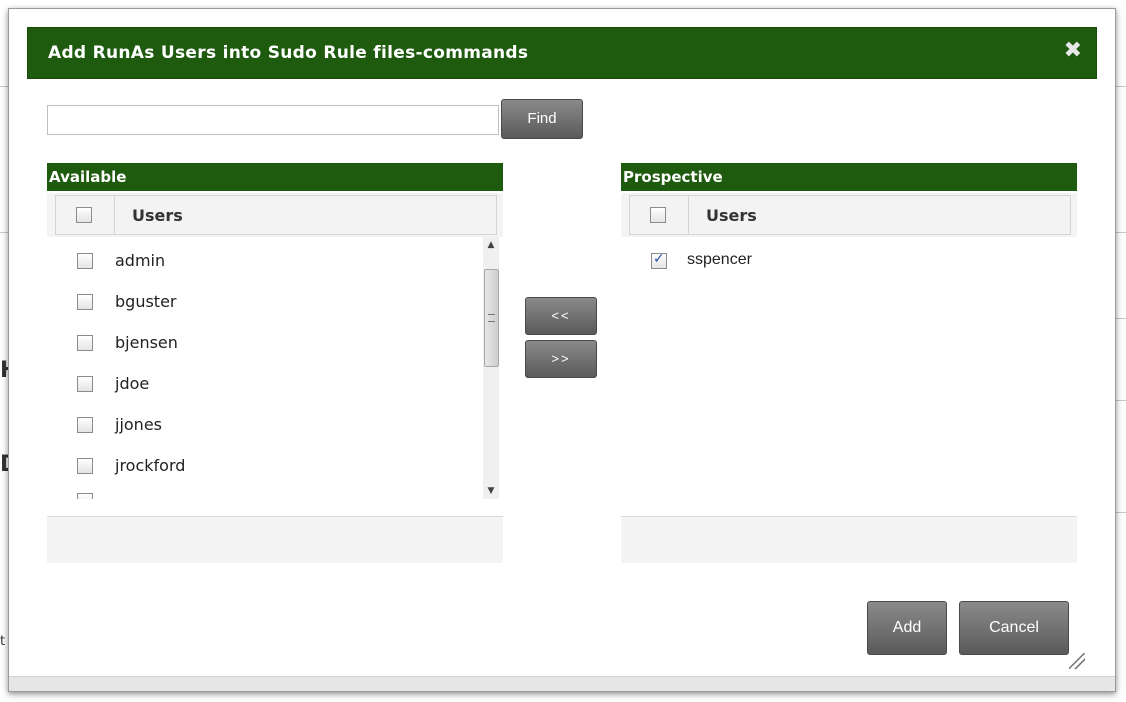  I want to click on close-icon: ✖, so click(1073, 51).